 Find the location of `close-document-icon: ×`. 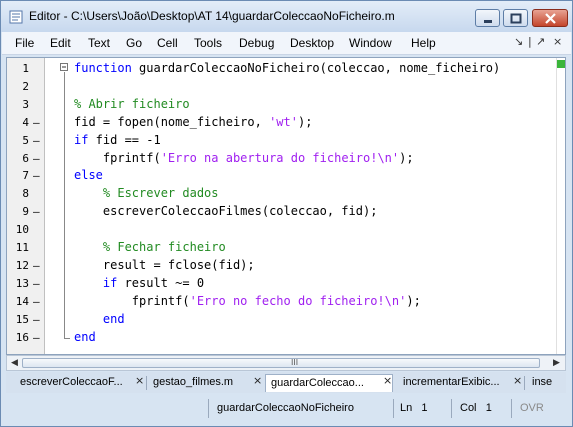

close-document-icon: × is located at coordinates (557, 41).